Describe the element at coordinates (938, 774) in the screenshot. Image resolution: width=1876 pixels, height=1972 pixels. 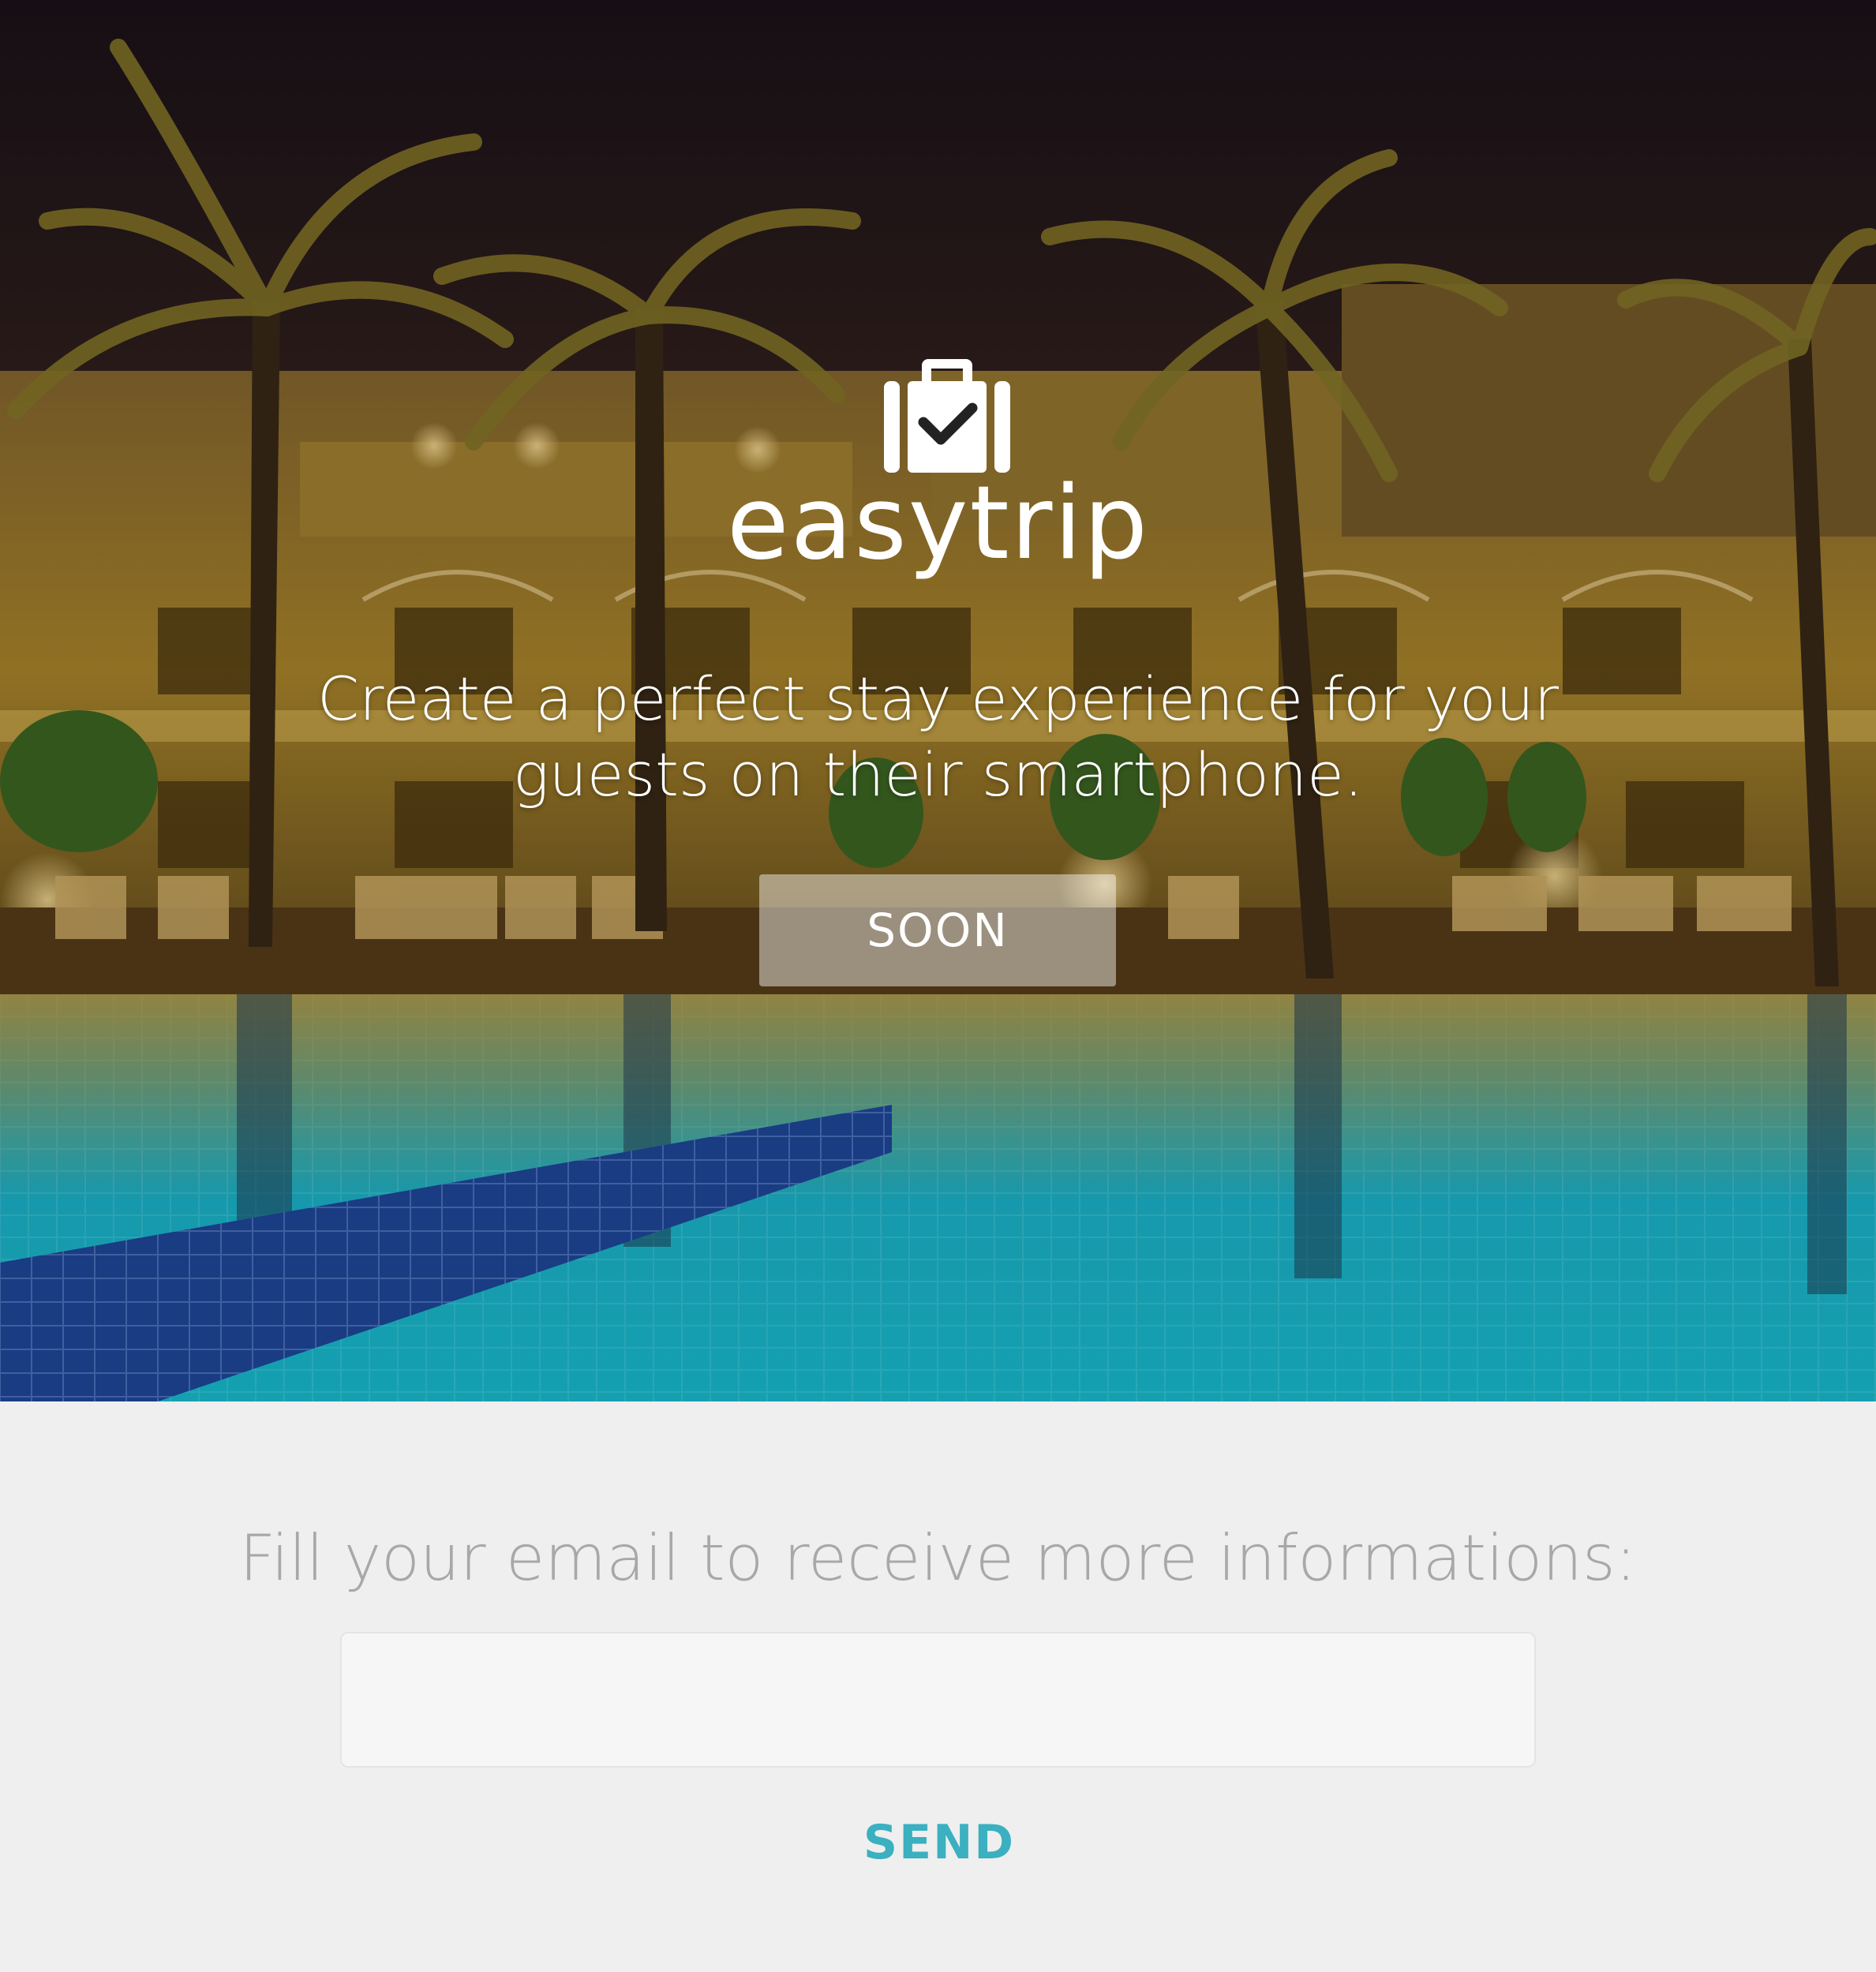
I see `hero-tagline-line-2: guests on their smartphone.` at that location.